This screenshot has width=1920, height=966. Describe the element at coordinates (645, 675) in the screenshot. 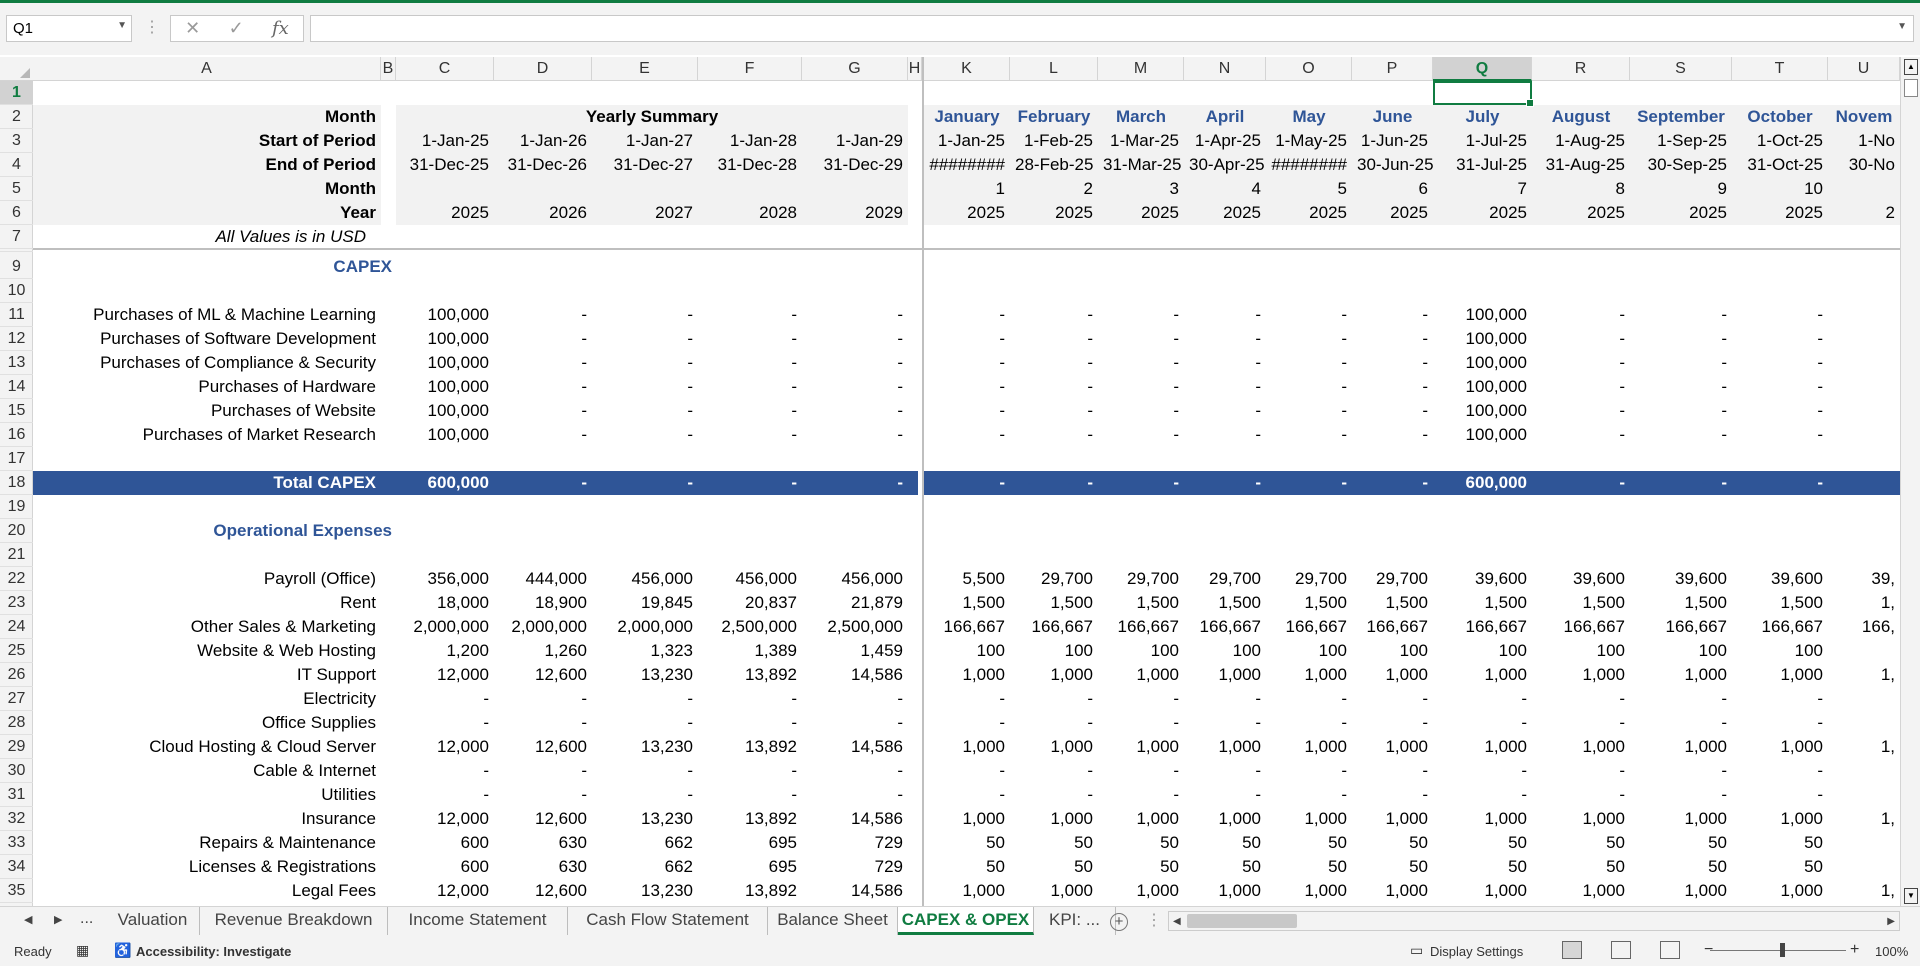

I see `yearly-value: 13,230` at that location.